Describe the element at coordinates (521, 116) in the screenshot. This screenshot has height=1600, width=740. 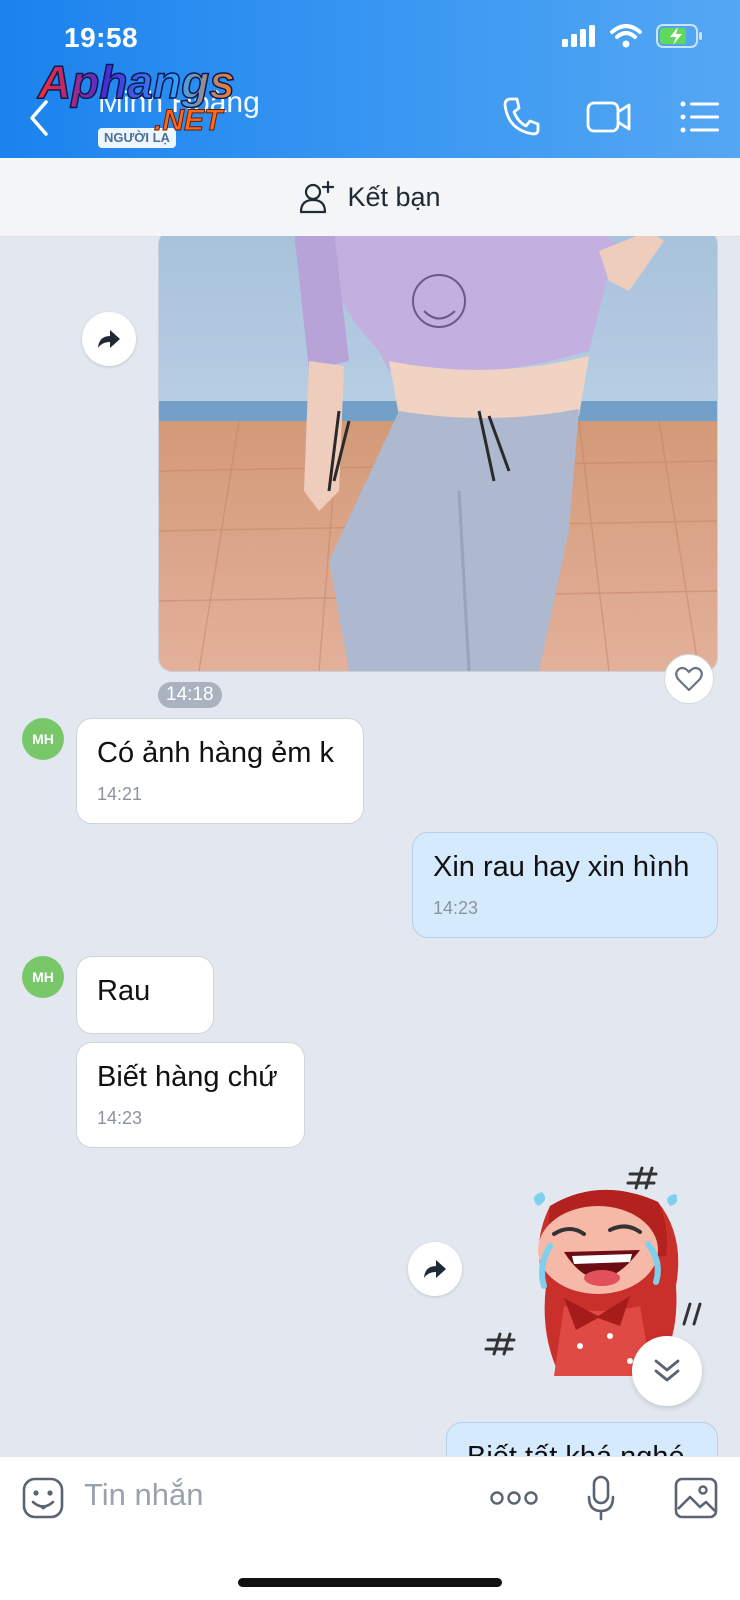
I see `phone-call-icon` at that location.